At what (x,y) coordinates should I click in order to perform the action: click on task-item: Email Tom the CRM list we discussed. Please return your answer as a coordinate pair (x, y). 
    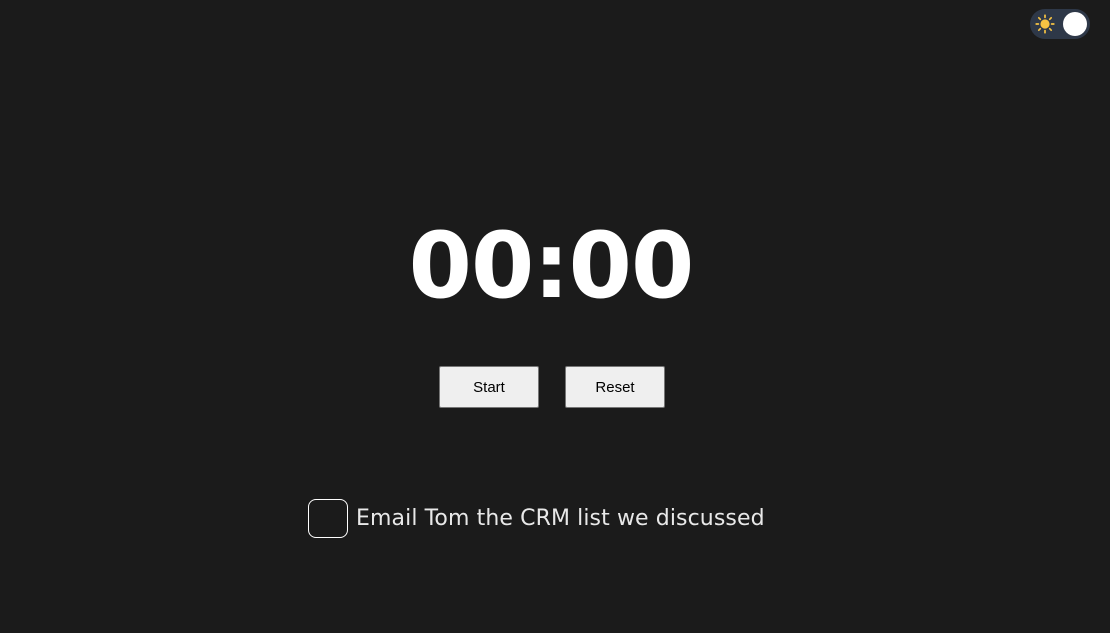
    Looking at the image, I should click on (536, 518).